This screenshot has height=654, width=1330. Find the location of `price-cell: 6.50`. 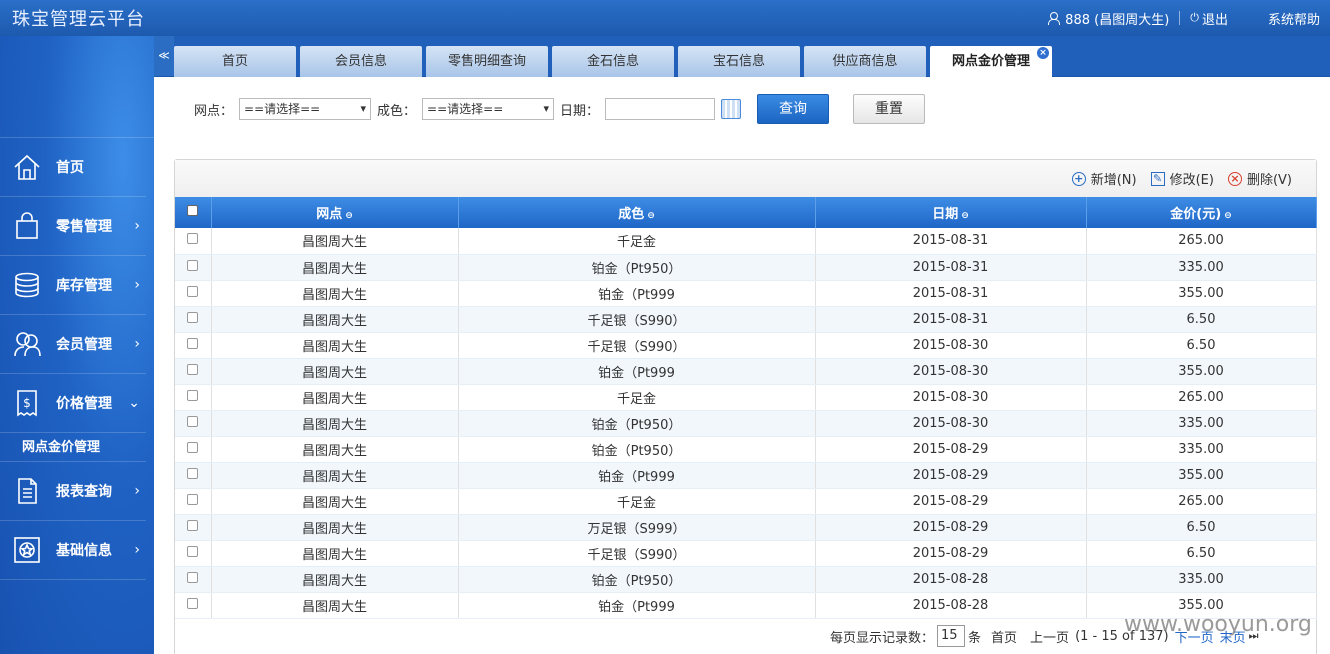

price-cell: 6.50 is located at coordinates (1201, 319).